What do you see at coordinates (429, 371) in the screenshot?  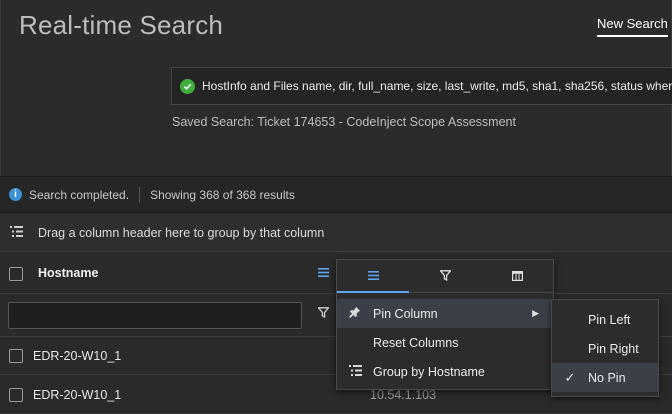 I see `menu-item-label: Group by Hostname` at bounding box center [429, 371].